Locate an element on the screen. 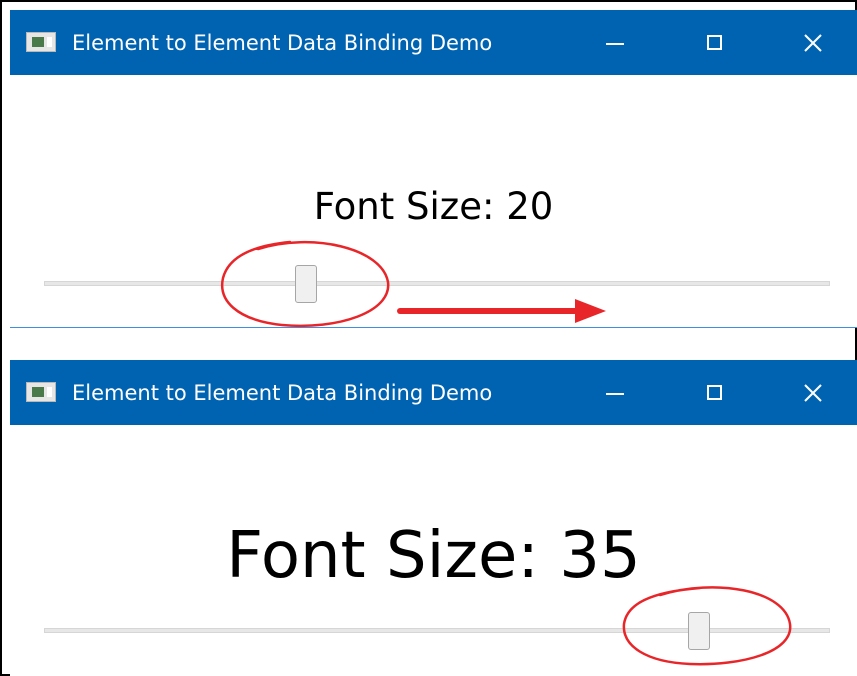  font-size-label: Font Size: 20 is located at coordinates (433, 206).